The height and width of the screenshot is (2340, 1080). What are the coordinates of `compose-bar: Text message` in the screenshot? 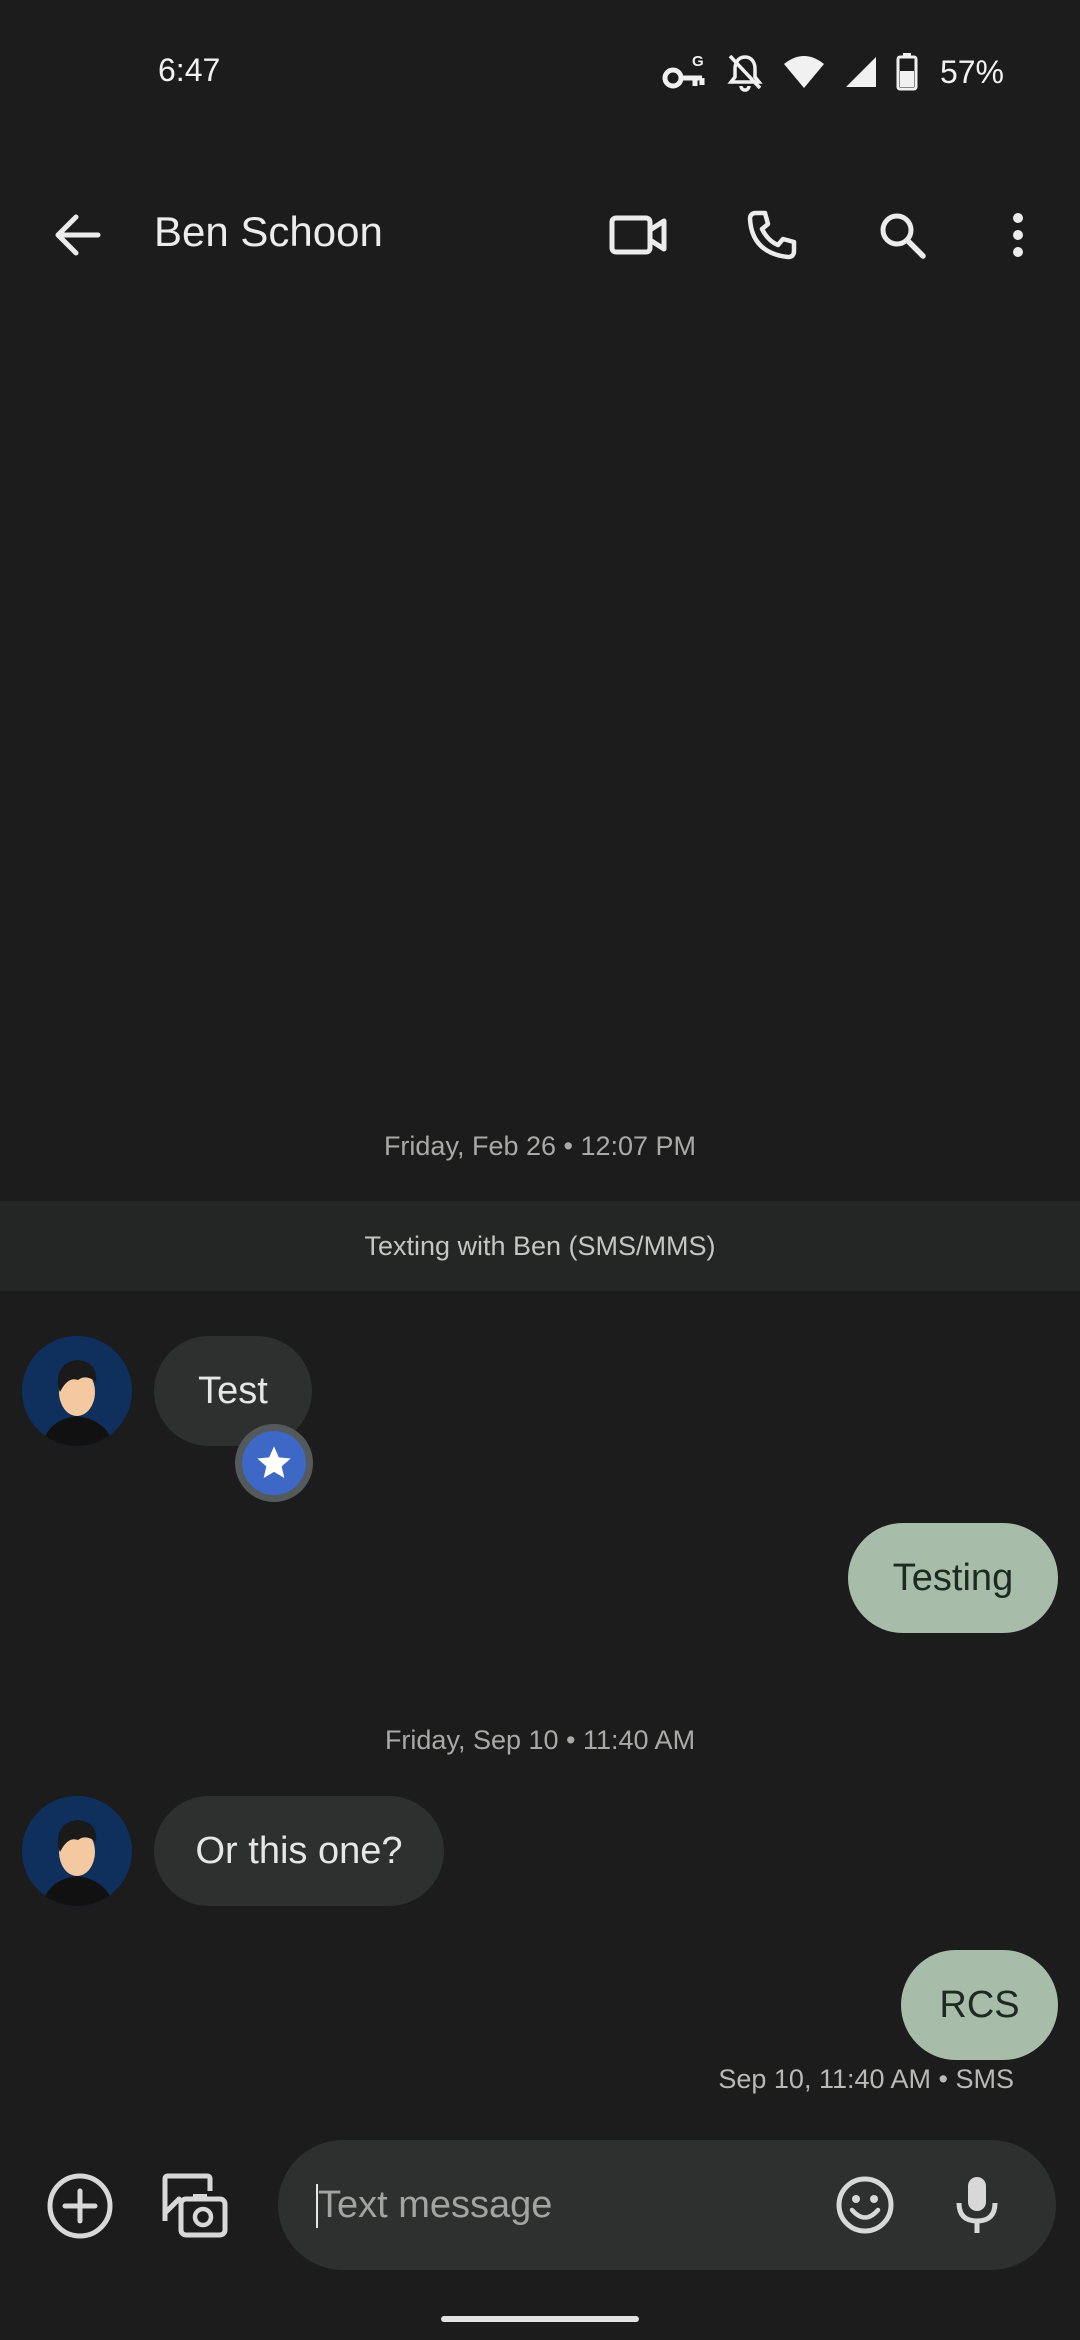 It's located at (540, 2210).